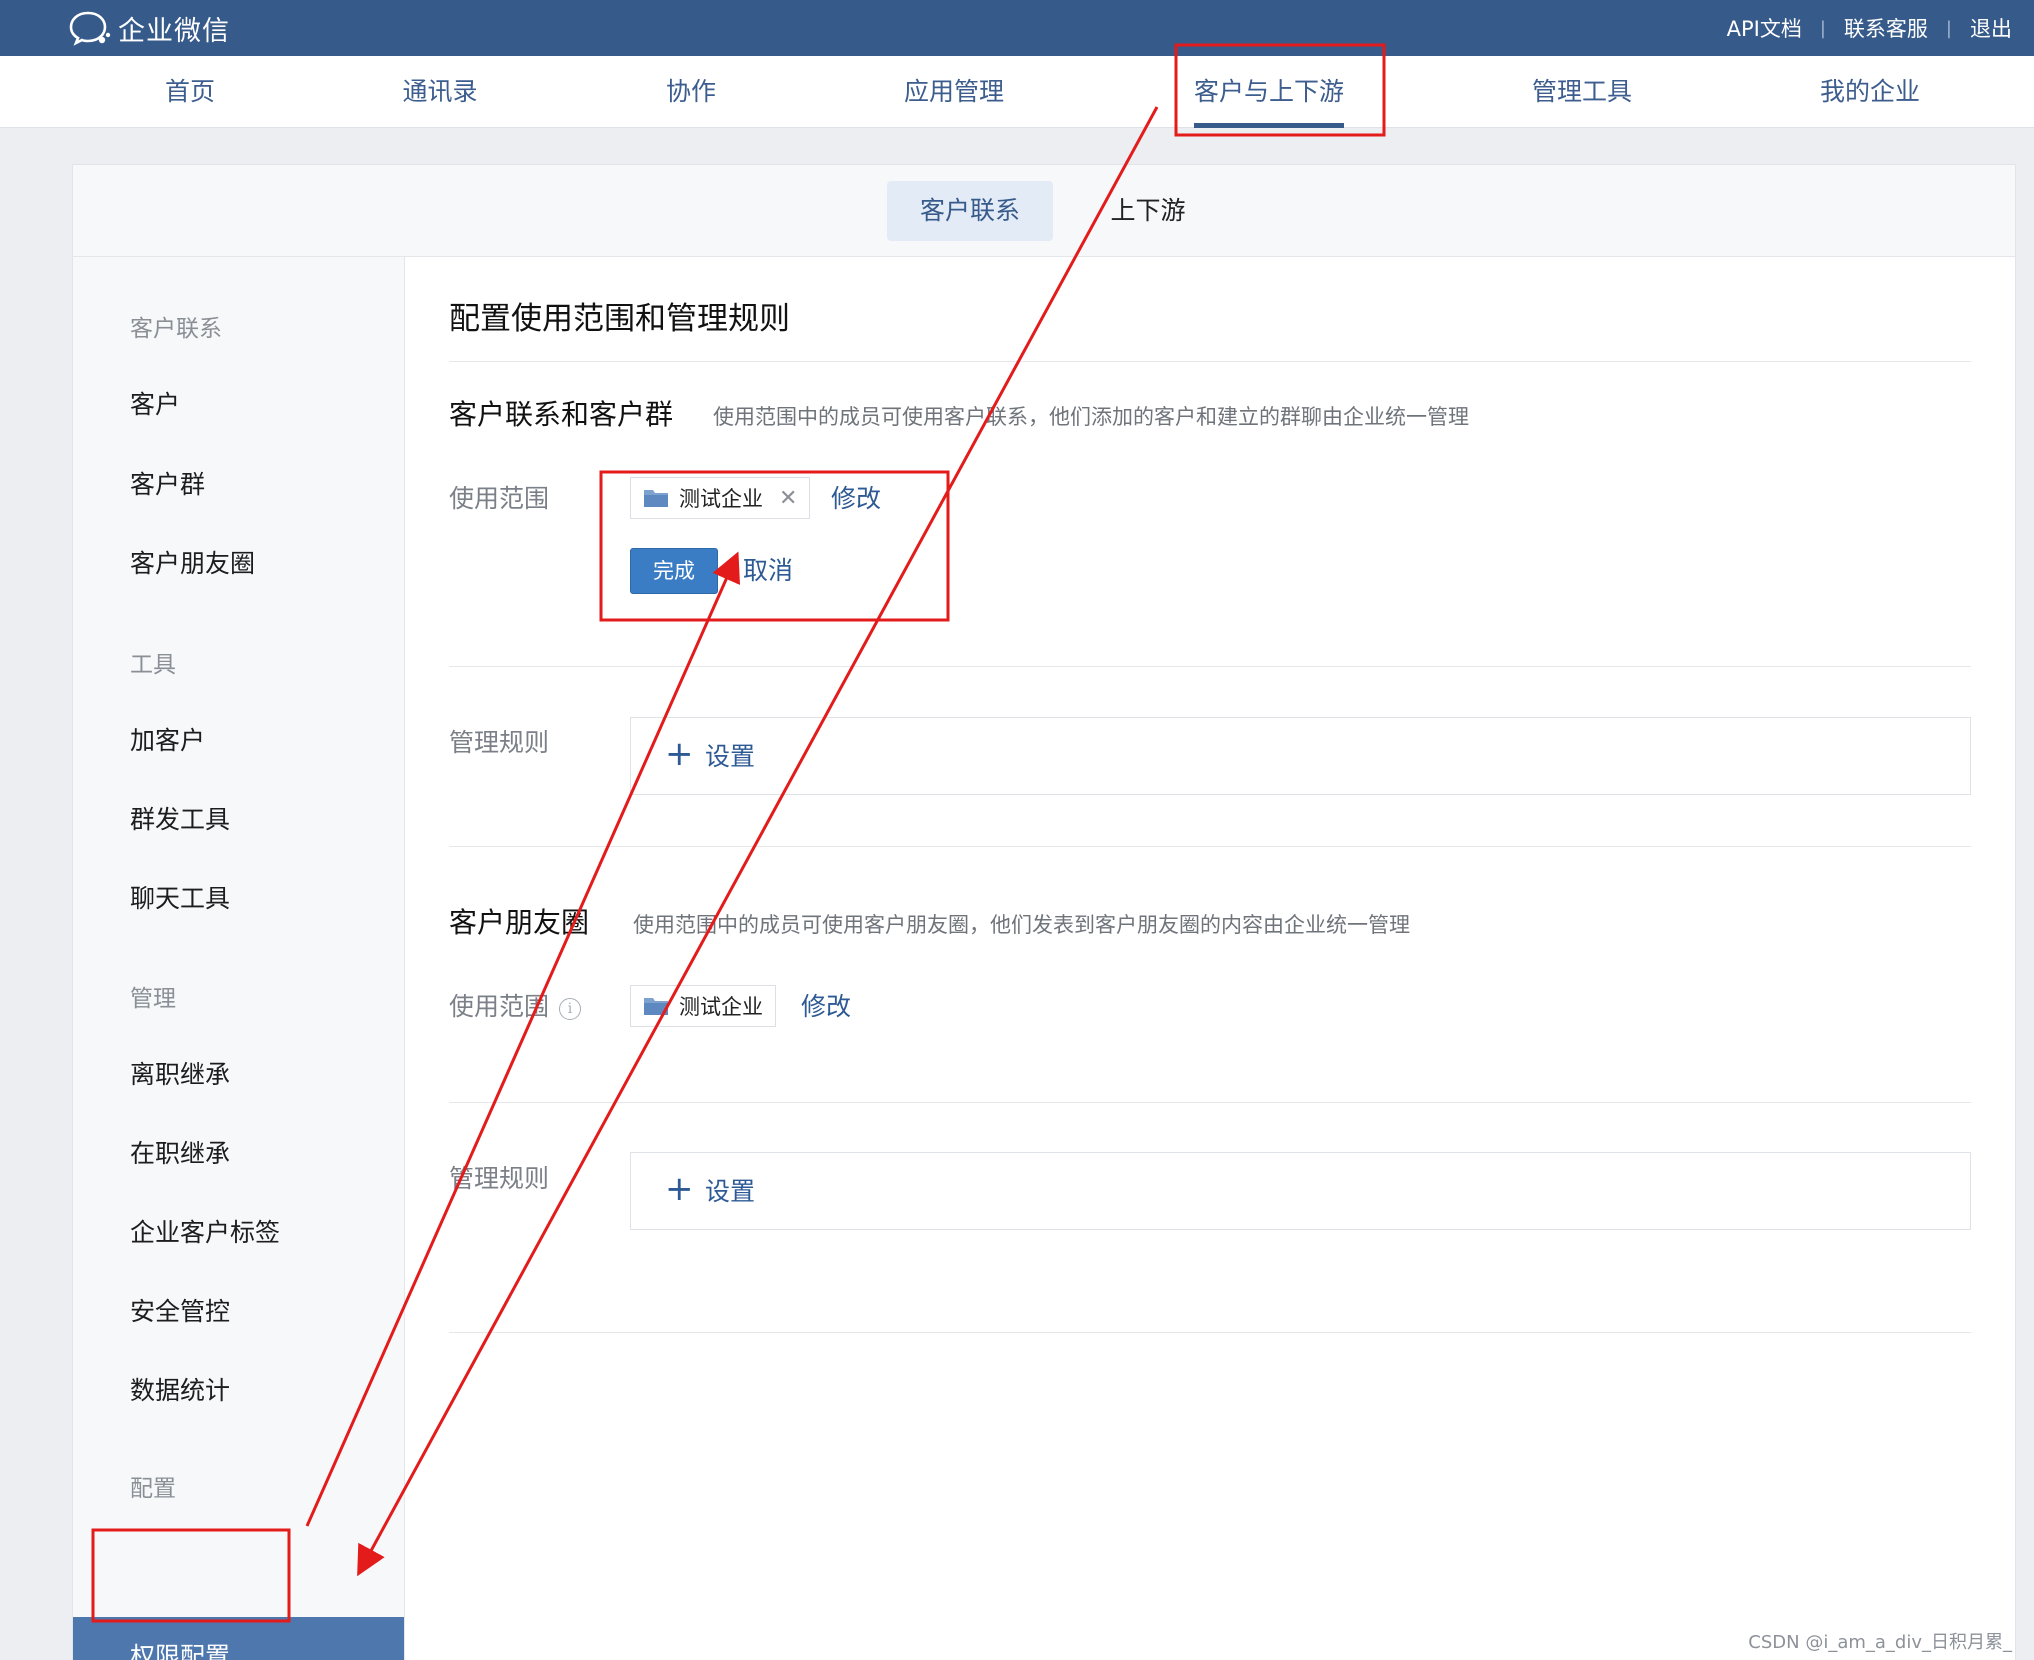 The image size is (2034, 1660). I want to click on wecom-logo-icon, so click(90, 28).